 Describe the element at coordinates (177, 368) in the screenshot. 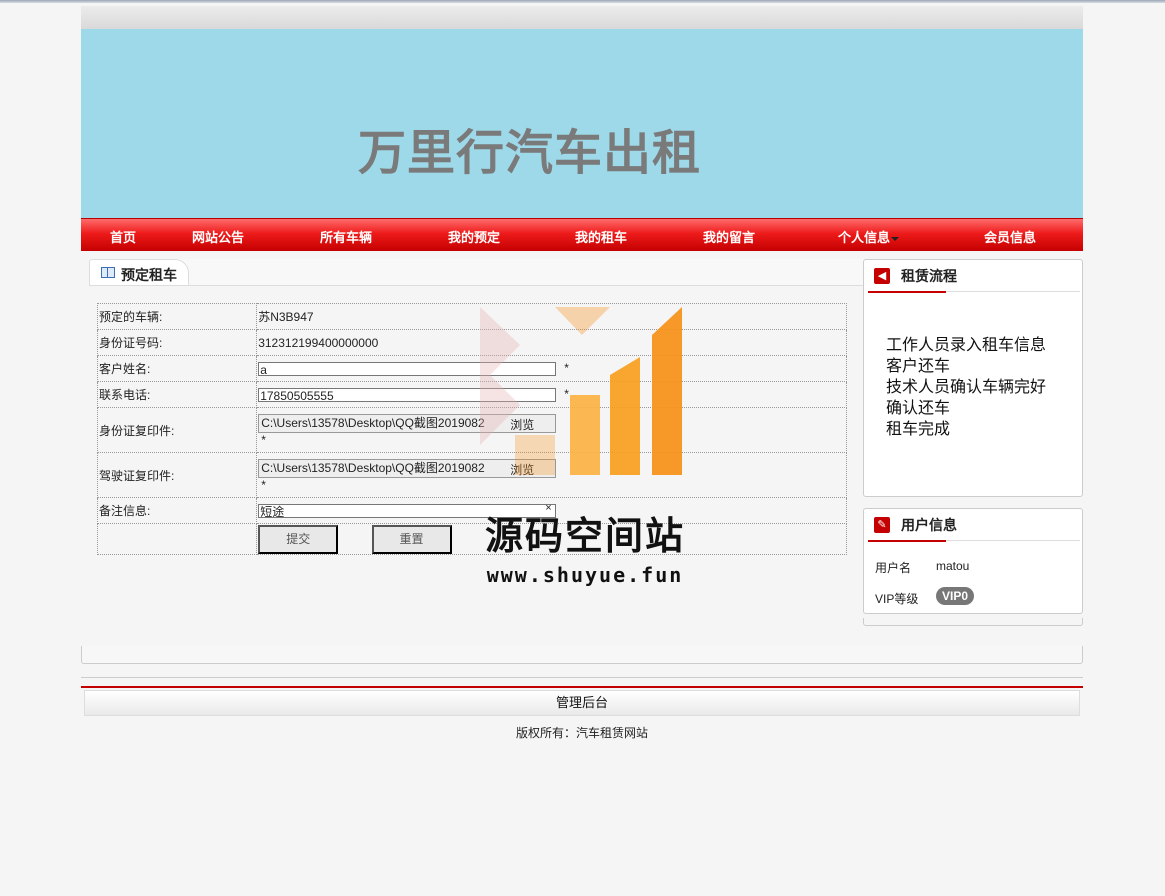

I see `name-label: 客户姓名:` at that location.